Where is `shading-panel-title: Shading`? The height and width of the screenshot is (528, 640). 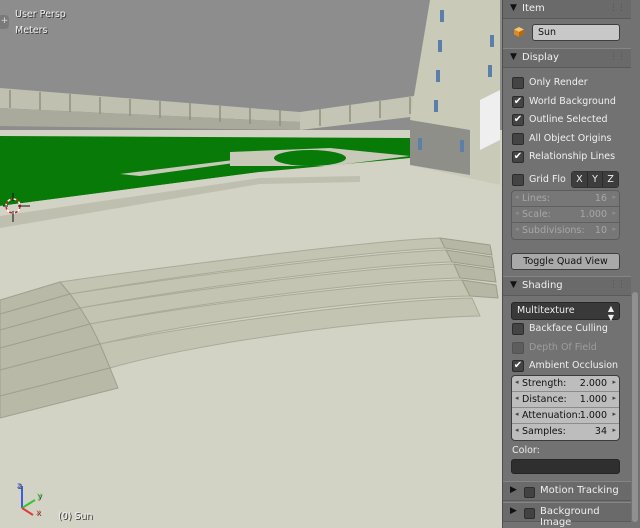
shading-panel-title: Shading is located at coordinates (542, 285).